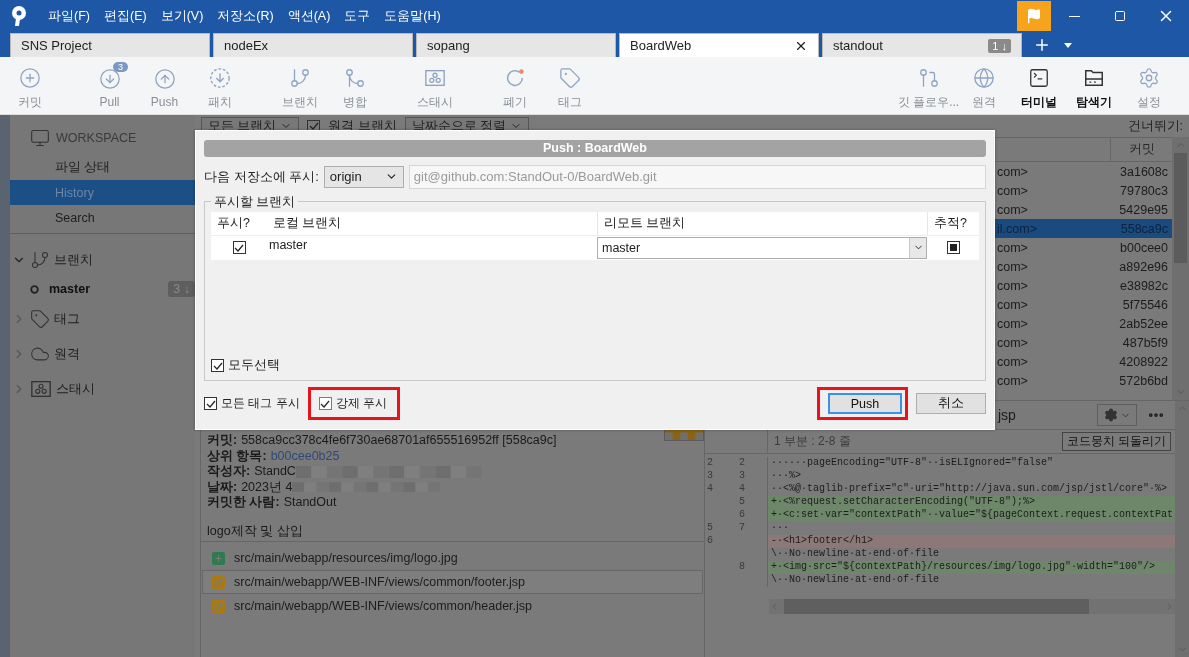 This screenshot has width=1189, height=657. I want to click on checkbox-label: 모든 태그 푸시, so click(260, 403).